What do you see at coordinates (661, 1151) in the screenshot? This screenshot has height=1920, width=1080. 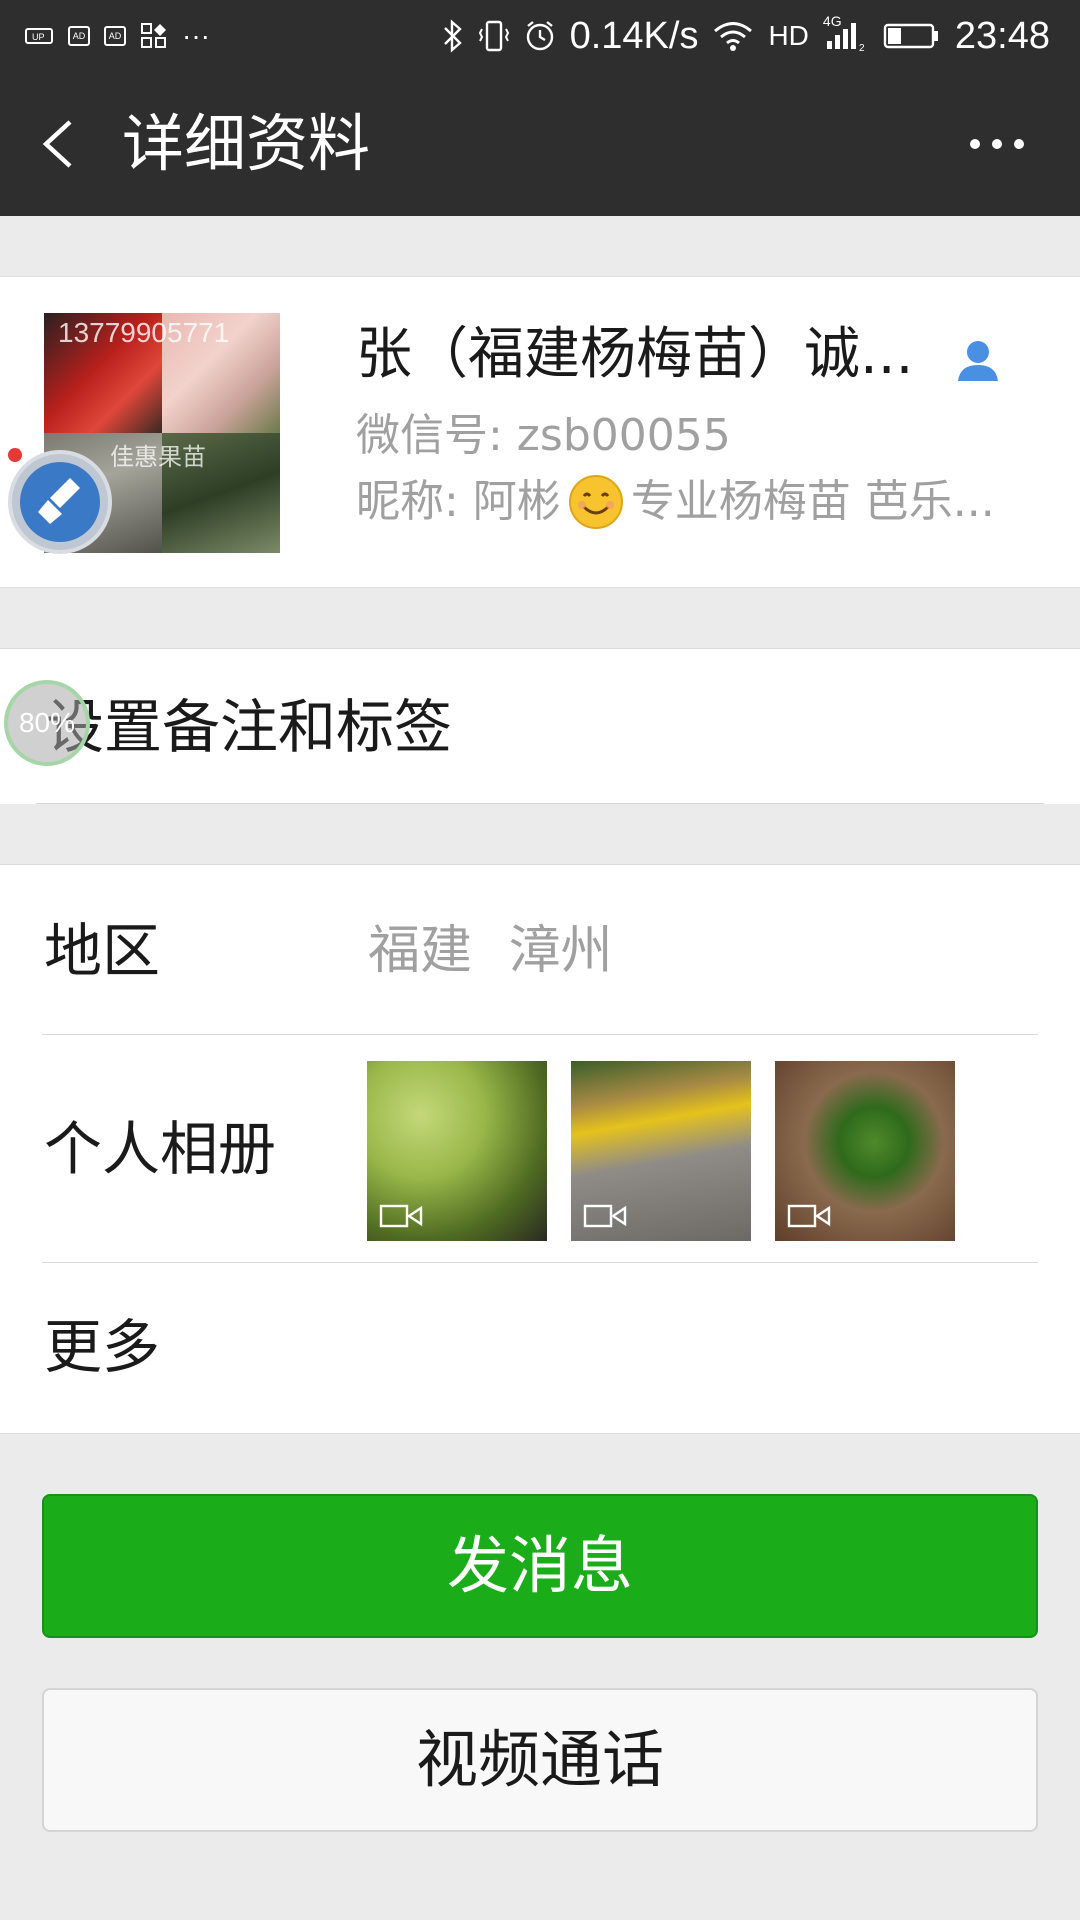 I see `album-thumbnail-basket` at bounding box center [661, 1151].